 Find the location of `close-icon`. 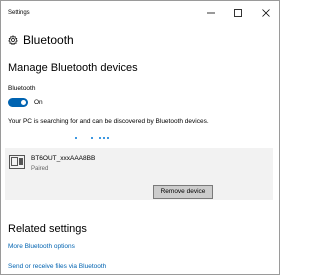

close-icon is located at coordinates (266, 13).